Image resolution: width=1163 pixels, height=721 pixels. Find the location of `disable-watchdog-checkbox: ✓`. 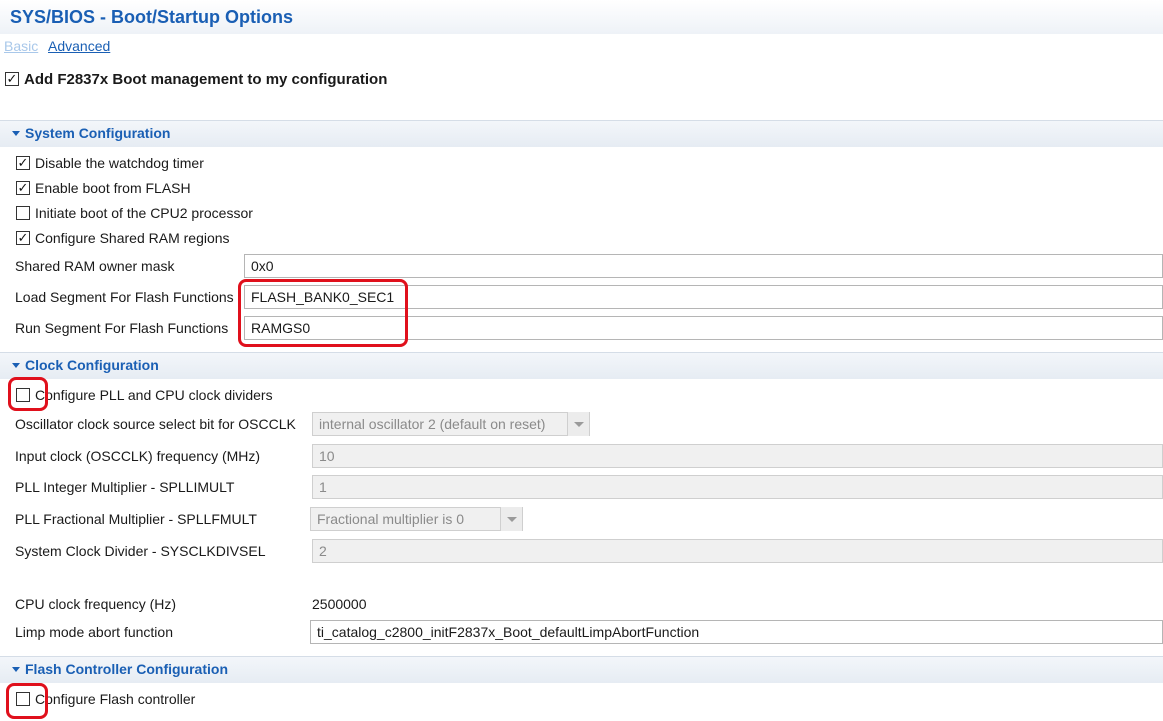

disable-watchdog-checkbox: ✓ is located at coordinates (23, 163).